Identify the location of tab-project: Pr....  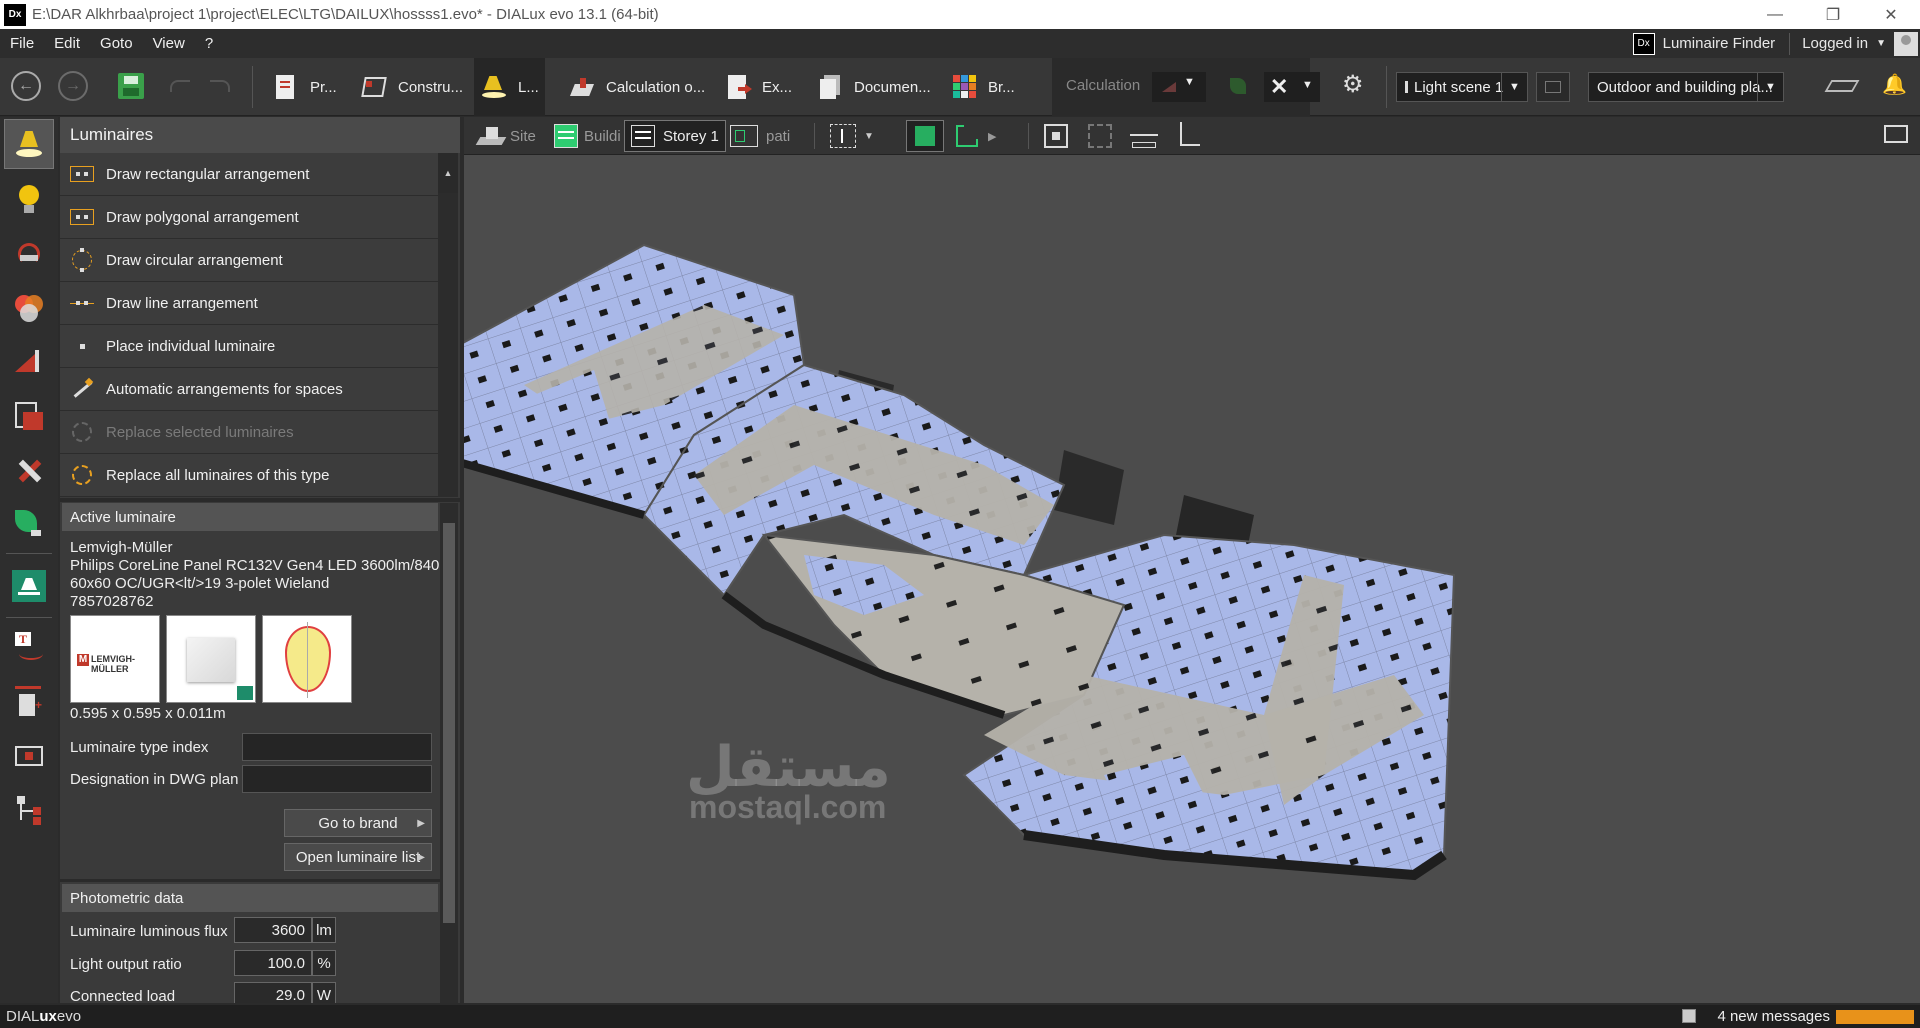
(304, 87).